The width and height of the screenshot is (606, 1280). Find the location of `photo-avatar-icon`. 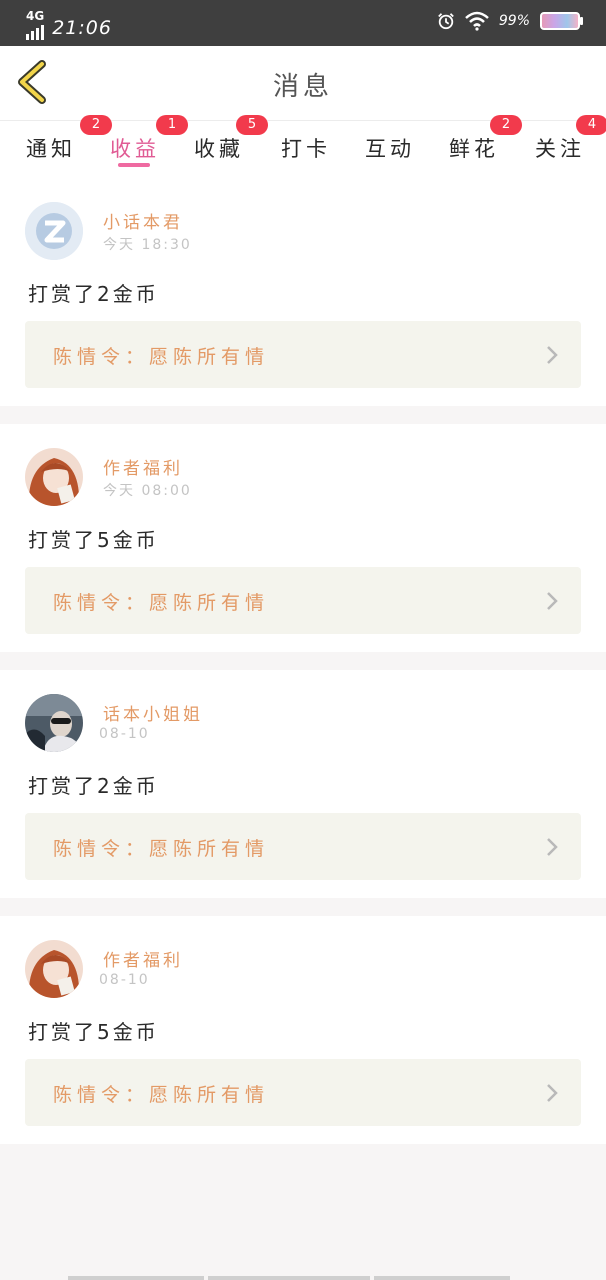

photo-avatar-icon is located at coordinates (54, 723).